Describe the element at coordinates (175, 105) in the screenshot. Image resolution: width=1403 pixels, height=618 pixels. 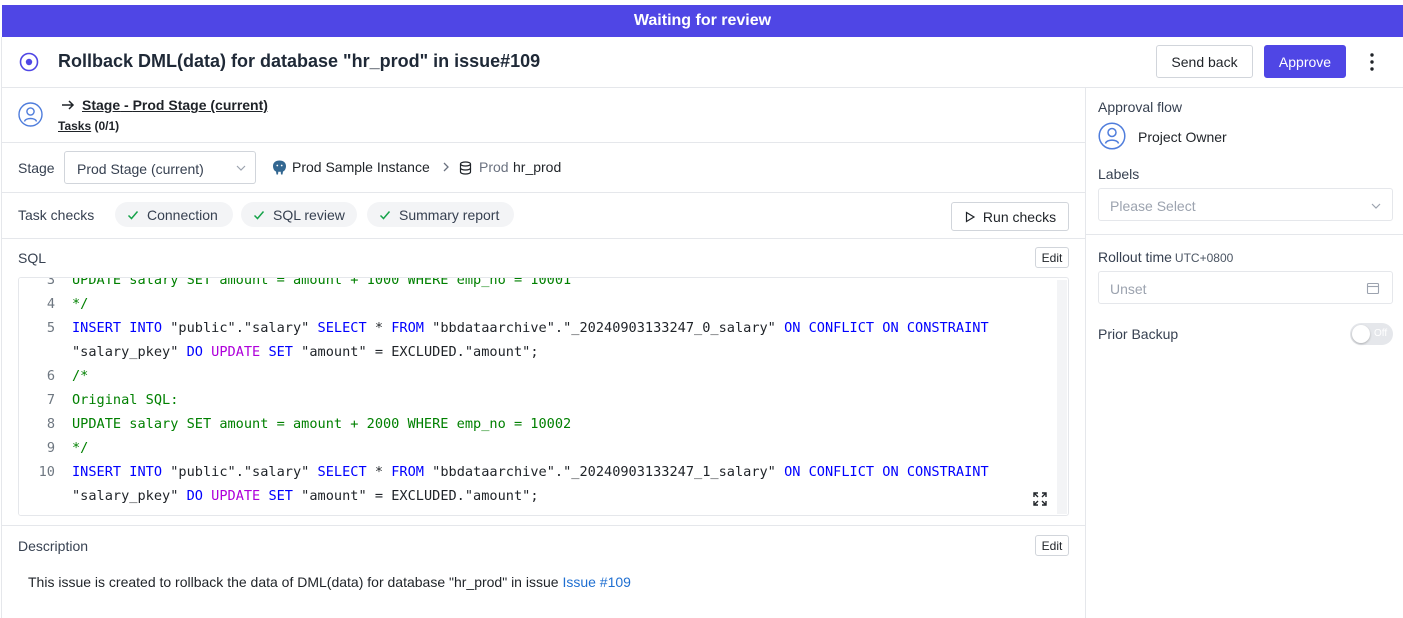
I see `stage-link: Stage - Prod Stage (current)` at that location.